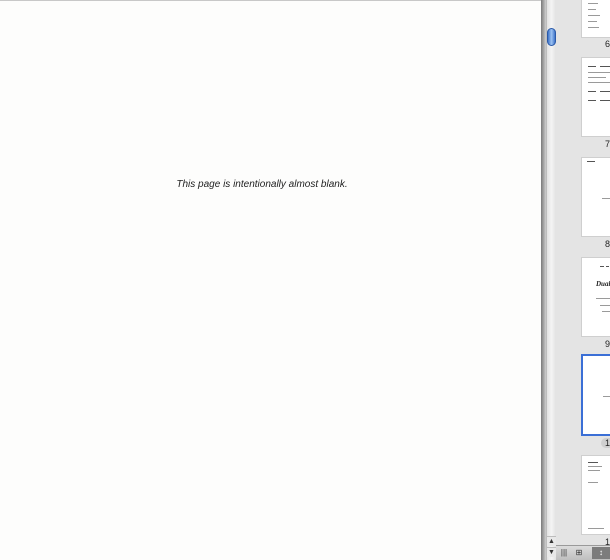 Image resolution: width=610 pixels, height=560 pixels. Describe the element at coordinates (601, 553) in the screenshot. I see `sort-icon: ↕` at that location.